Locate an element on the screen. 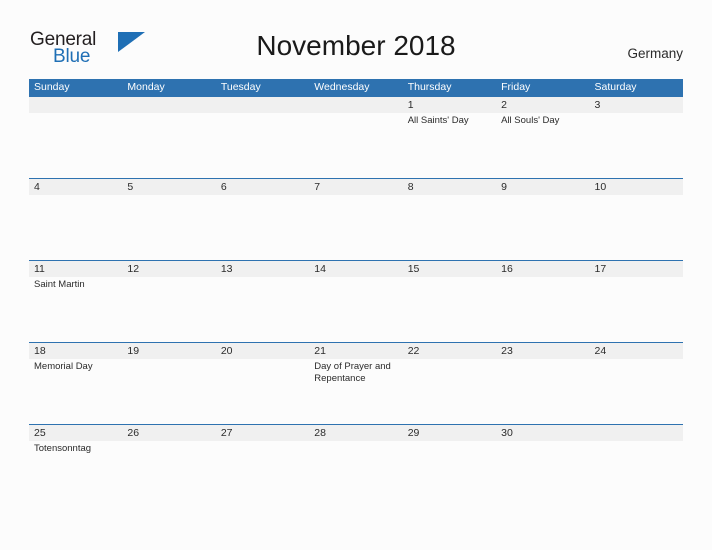 The height and width of the screenshot is (550, 712). page-title: November 2018 is located at coordinates (356, 45).